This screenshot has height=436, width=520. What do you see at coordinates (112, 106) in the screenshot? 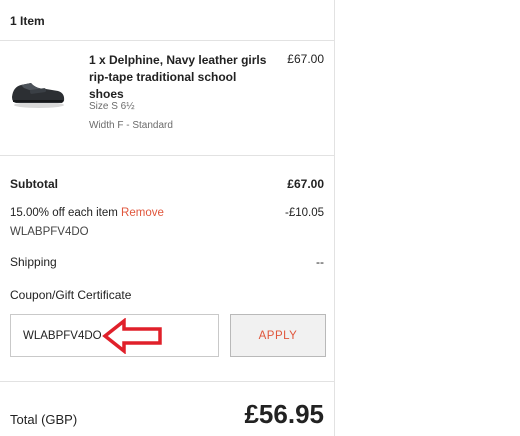
I see `product-size: Size S 6½` at bounding box center [112, 106].